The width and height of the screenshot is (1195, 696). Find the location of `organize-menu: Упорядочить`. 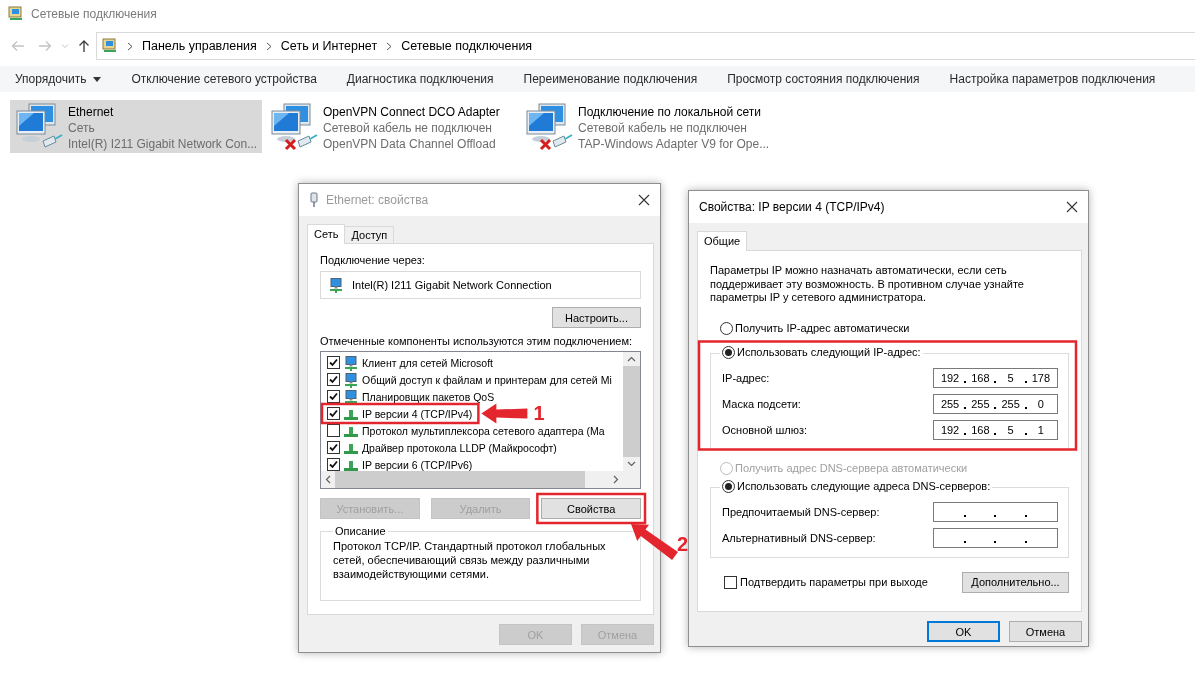

organize-menu: Упорядочить is located at coordinates (58, 79).